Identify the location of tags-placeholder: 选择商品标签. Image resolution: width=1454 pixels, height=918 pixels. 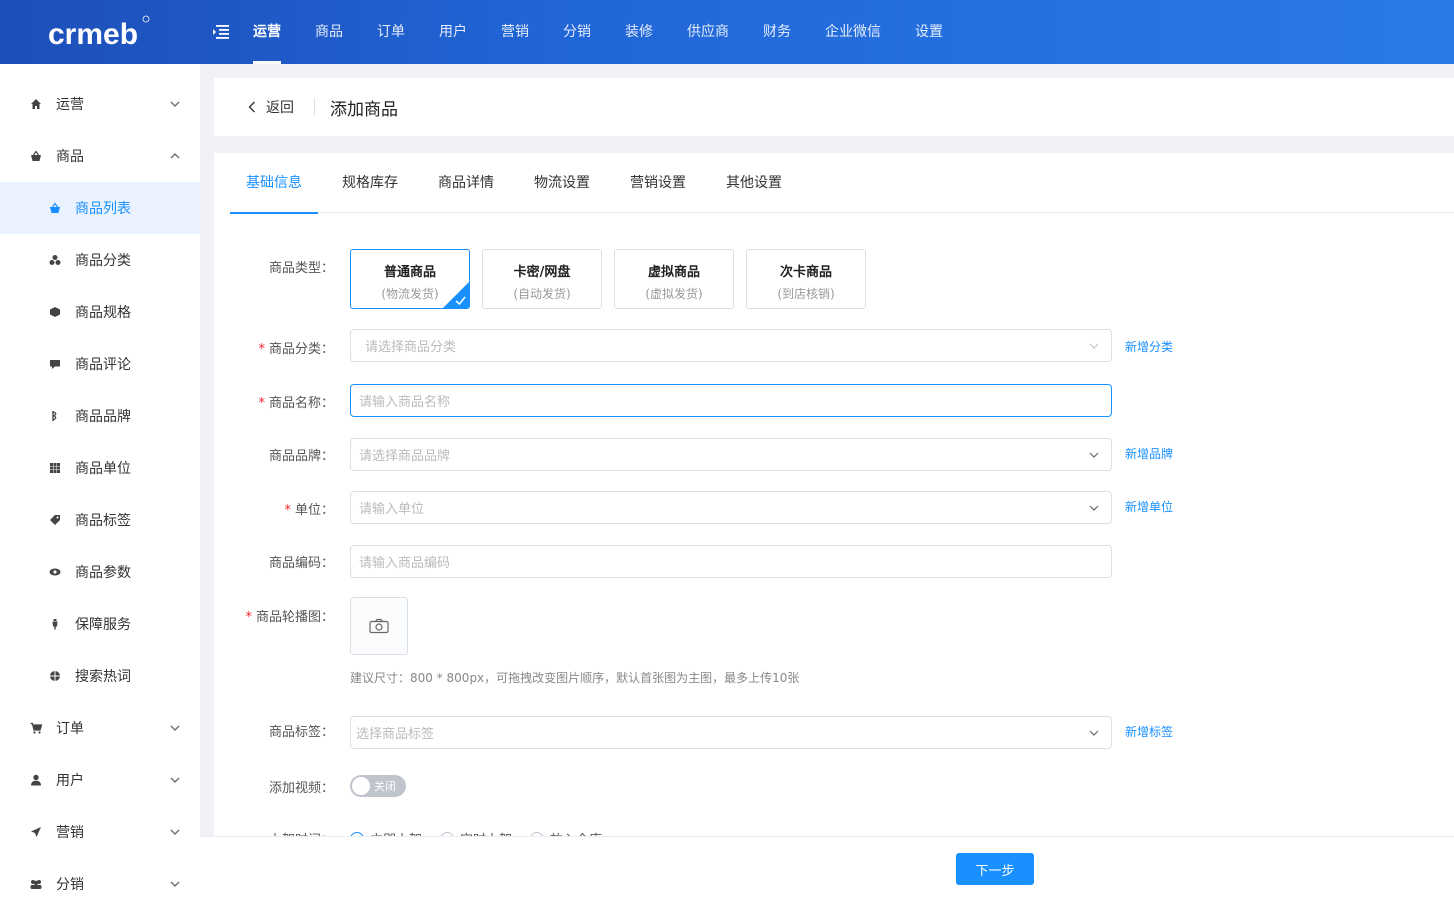
(395, 734).